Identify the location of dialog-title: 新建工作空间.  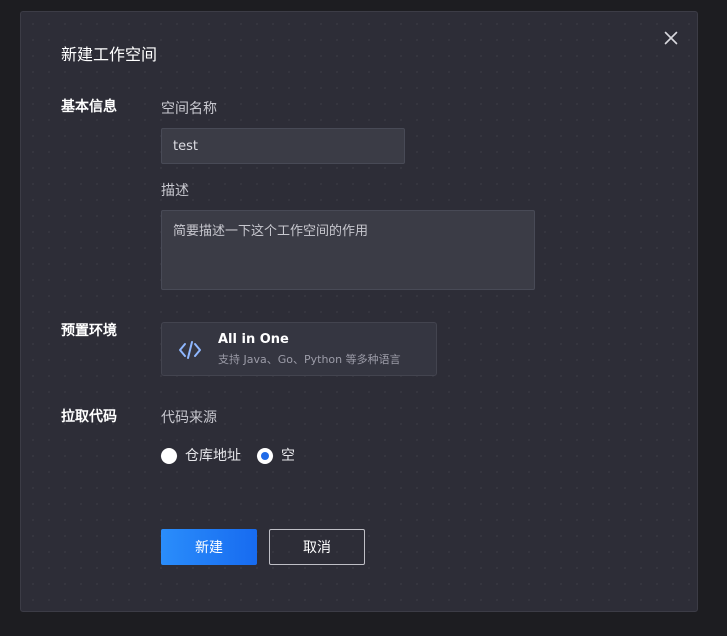
(109, 54).